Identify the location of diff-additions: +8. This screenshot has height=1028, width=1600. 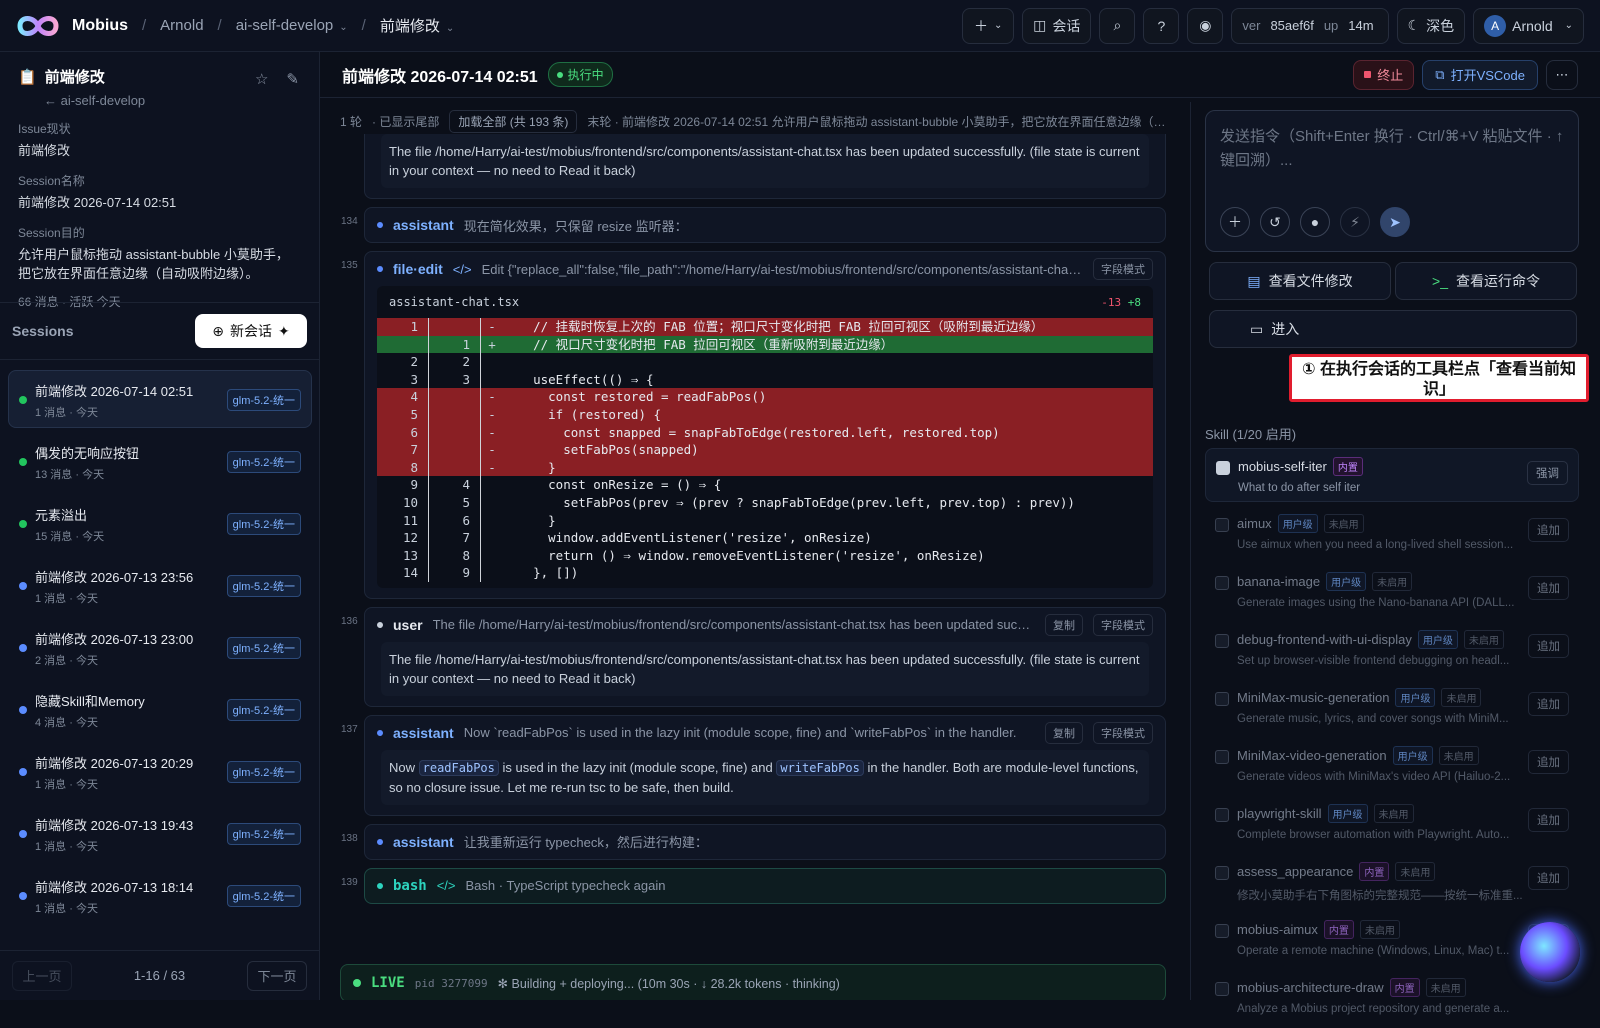
(1134, 302).